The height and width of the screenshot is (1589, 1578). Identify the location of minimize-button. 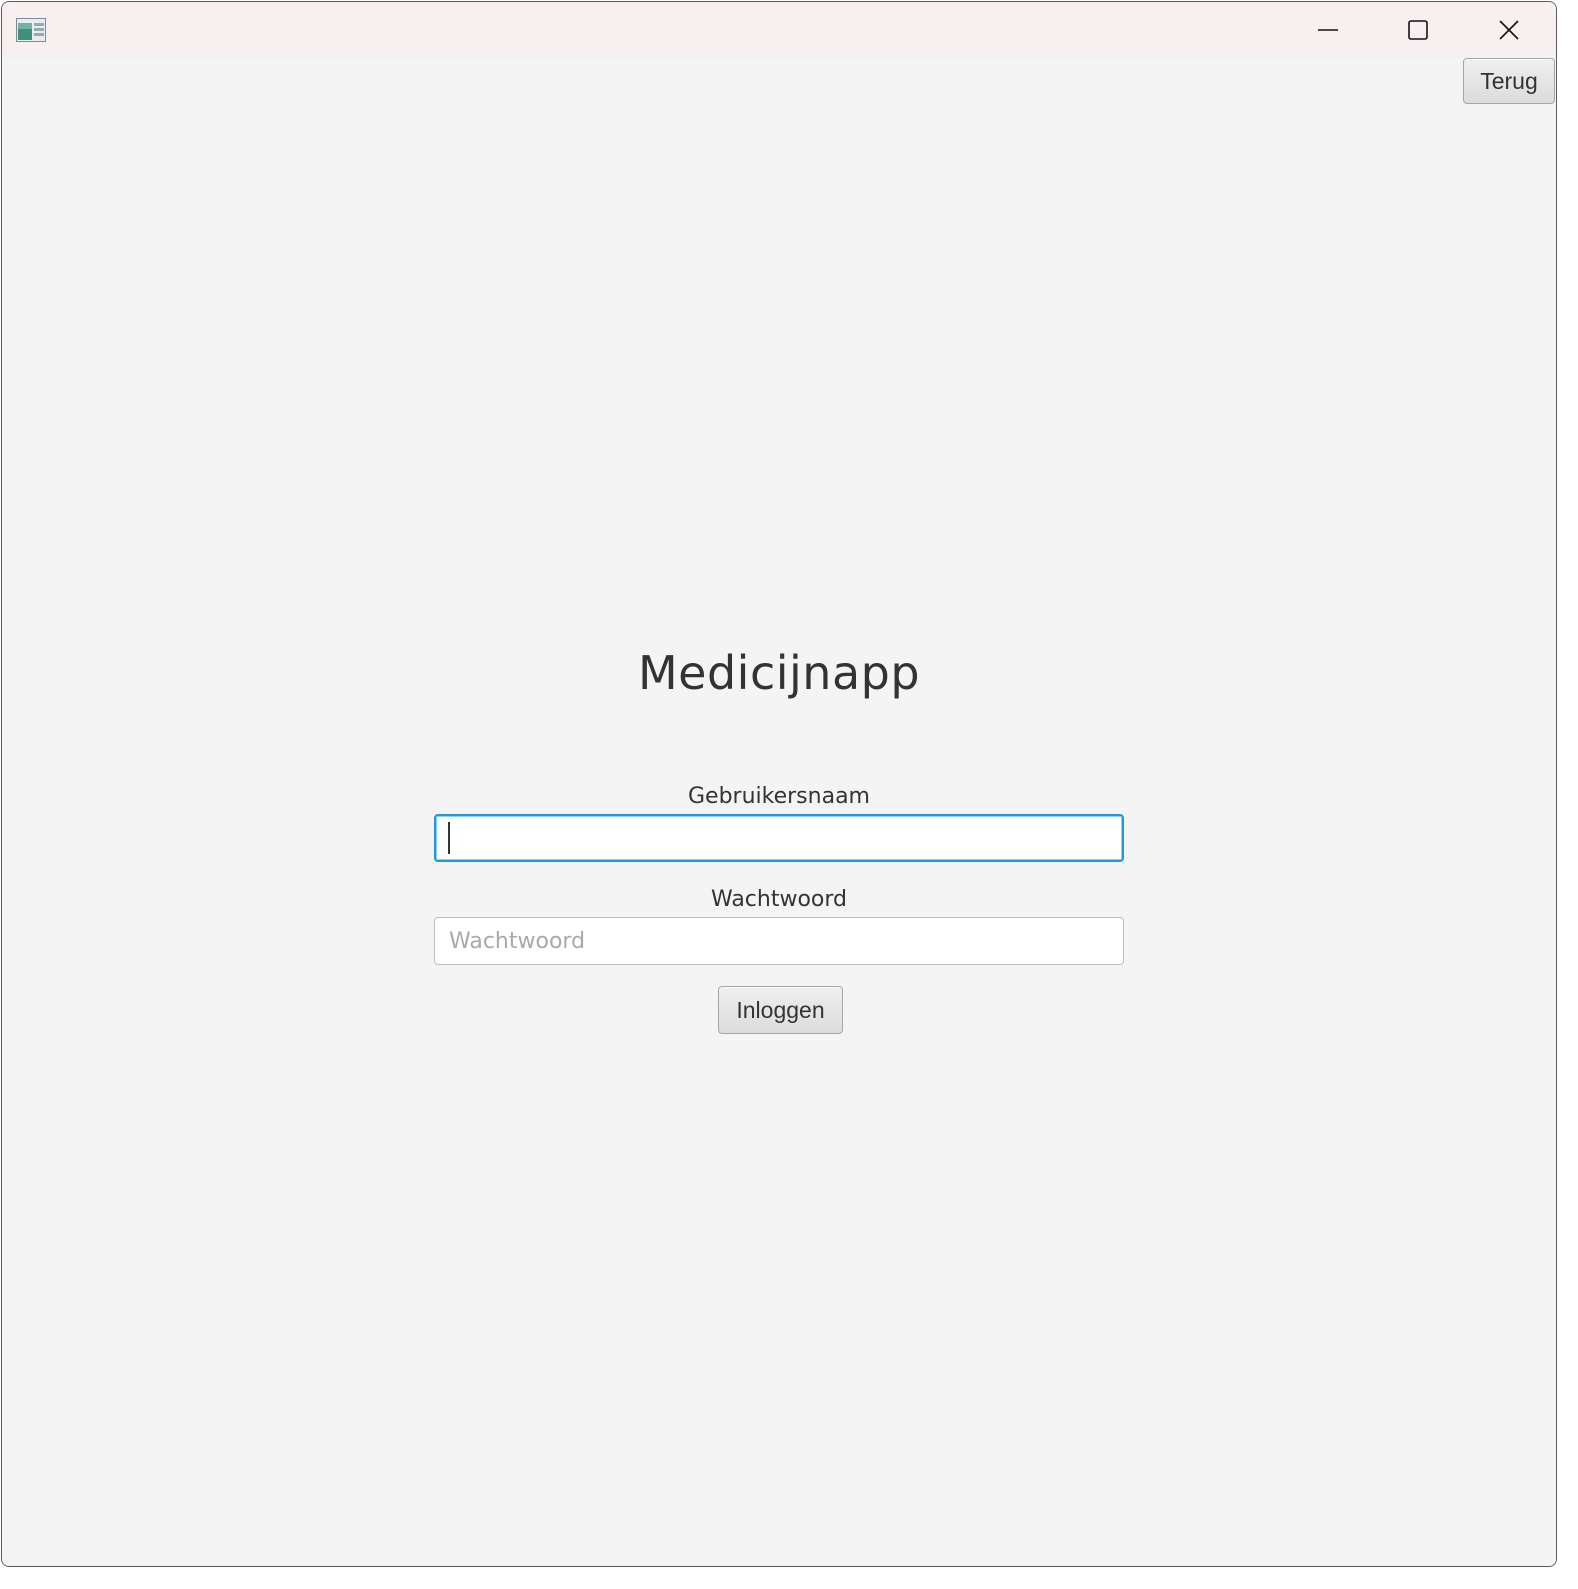
(1328, 30).